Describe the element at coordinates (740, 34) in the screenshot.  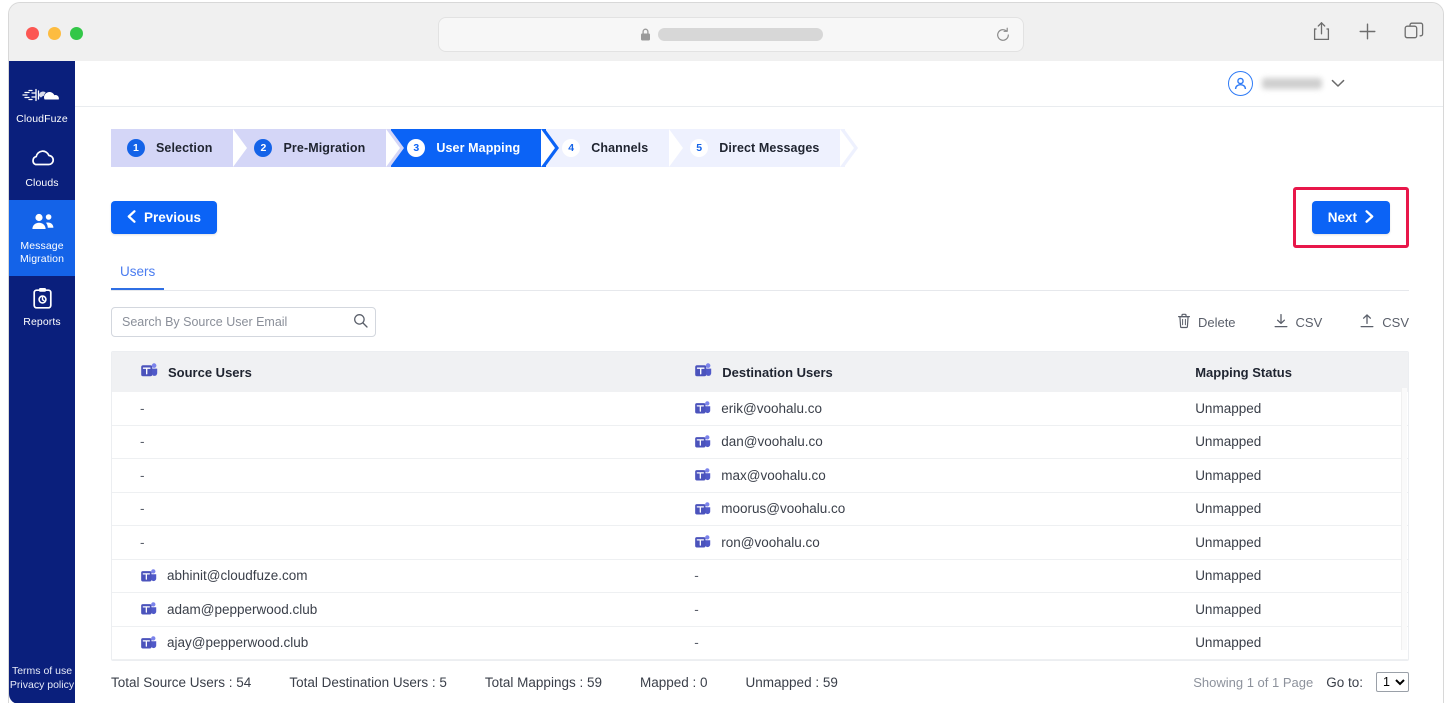
I see `address-bar-url-redacted` at that location.